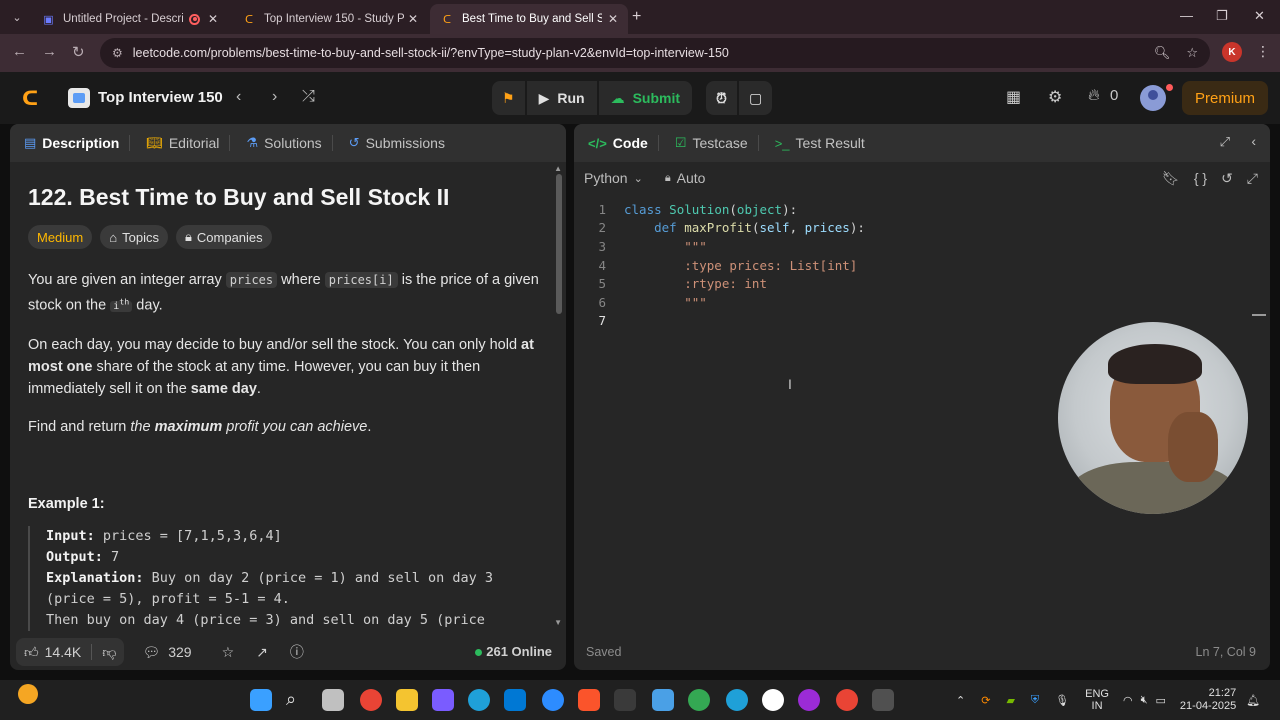 This screenshot has height=720, width=1280. I want to click on prev-problem-icon: ‹, so click(238, 97).